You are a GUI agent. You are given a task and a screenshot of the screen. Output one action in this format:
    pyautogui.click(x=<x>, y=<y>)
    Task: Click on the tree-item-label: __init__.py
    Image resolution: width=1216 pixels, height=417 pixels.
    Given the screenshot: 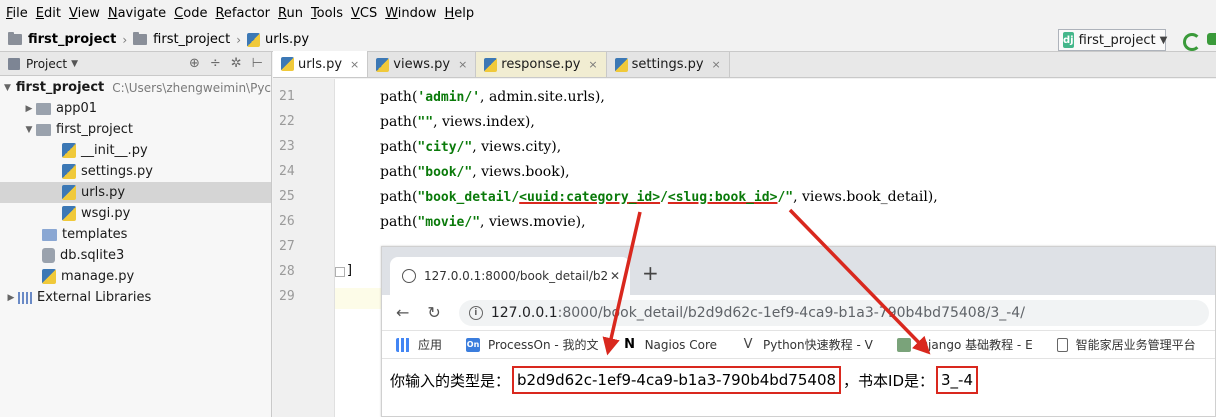 What is the action you would take?
    pyautogui.click(x=114, y=150)
    